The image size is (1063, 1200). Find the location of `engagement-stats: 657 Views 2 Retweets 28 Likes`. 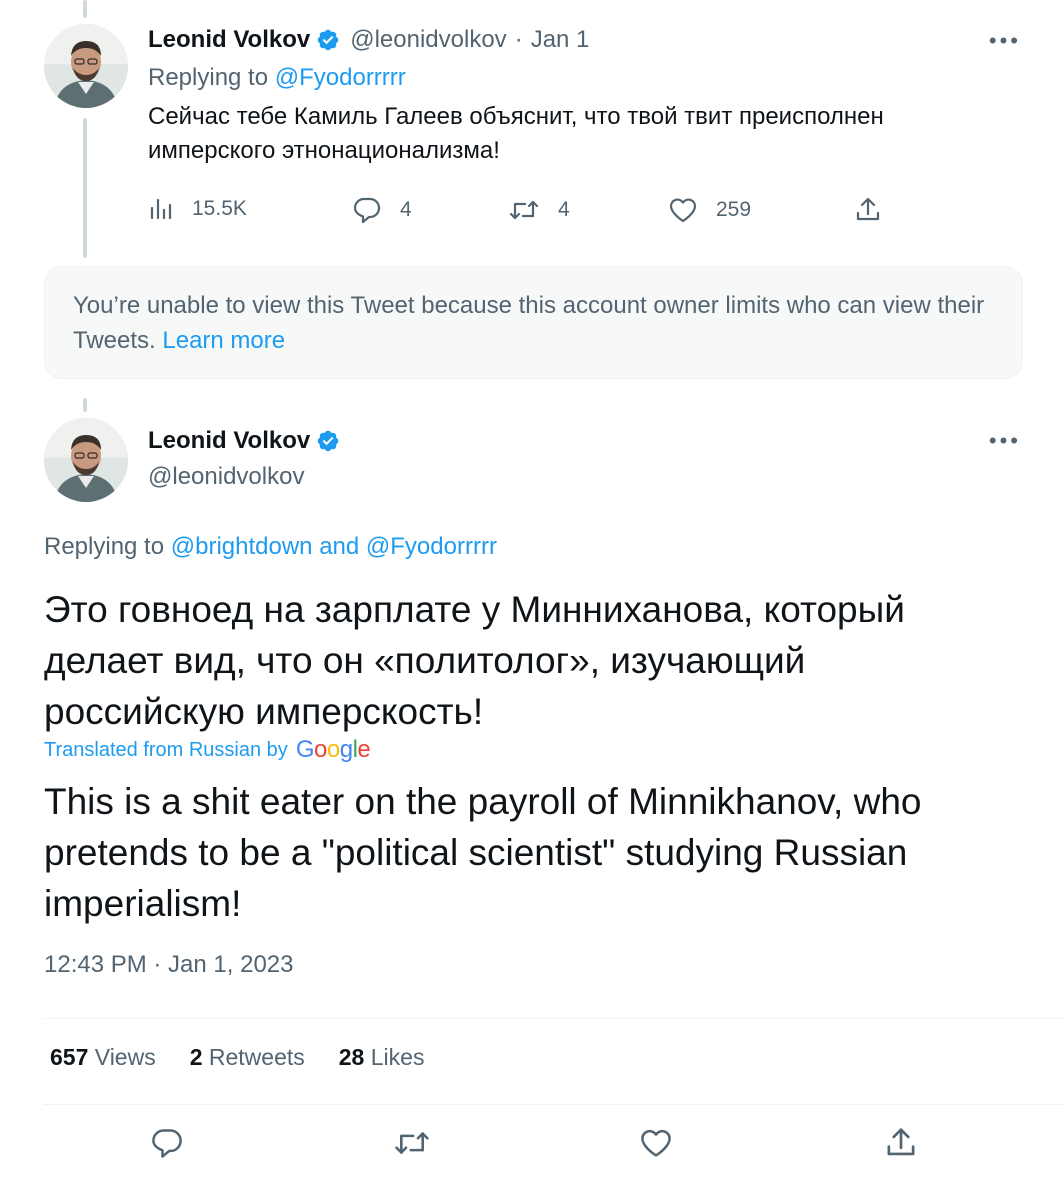

engagement-stats: 657 Views 2 Retweets 28 Likes is located at coordinates (254, 1057).